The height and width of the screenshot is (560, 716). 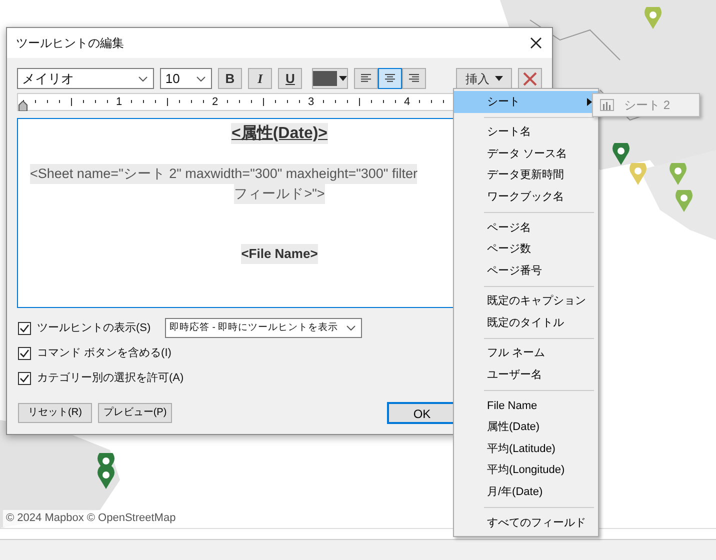 I want to click on ruler-number: 2, so click(x=215, y=102).